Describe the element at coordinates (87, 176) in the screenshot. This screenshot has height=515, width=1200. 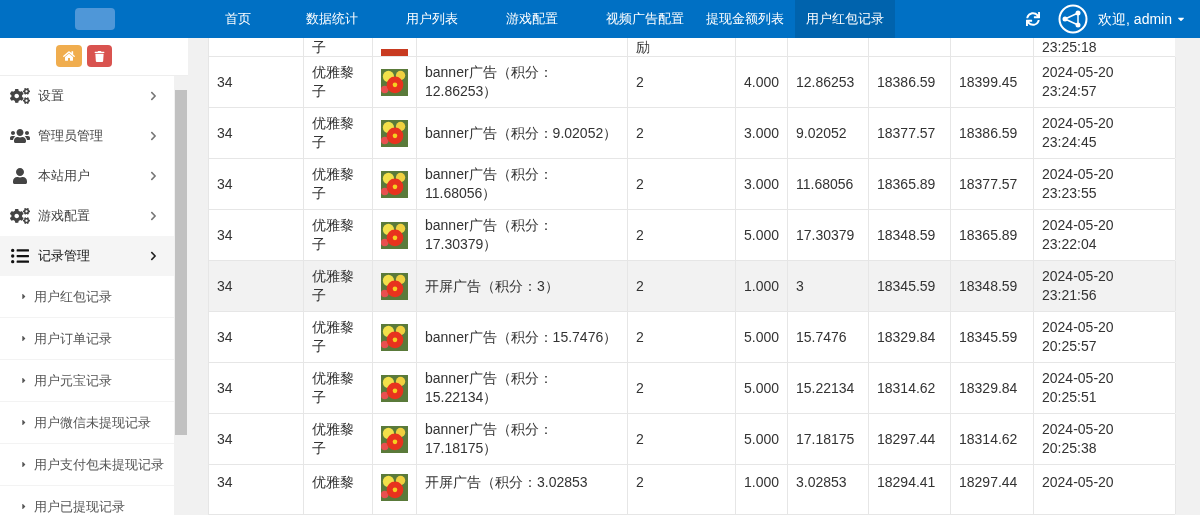
I see `sidebar-menu-item: 本站用户` at that location.